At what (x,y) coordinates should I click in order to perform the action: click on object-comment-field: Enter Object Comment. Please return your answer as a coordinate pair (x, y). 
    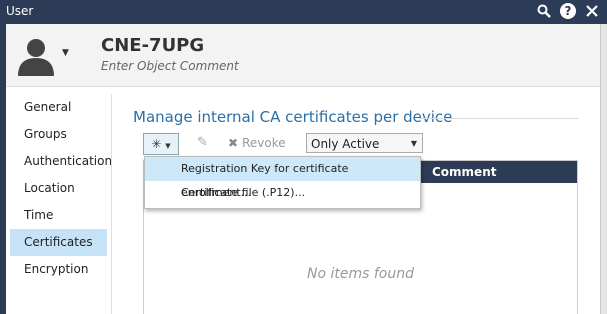
    Looking at the image, I should click on (170, 66).